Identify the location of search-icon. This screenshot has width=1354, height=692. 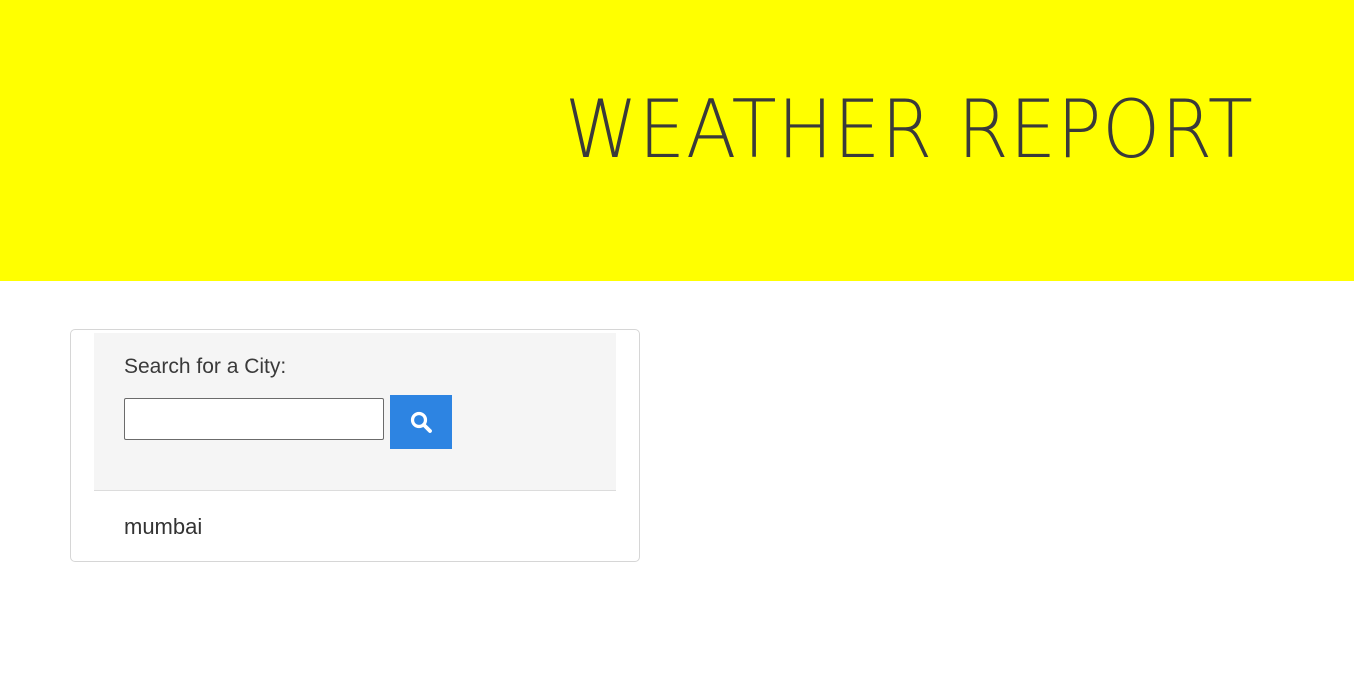
(421, 422).